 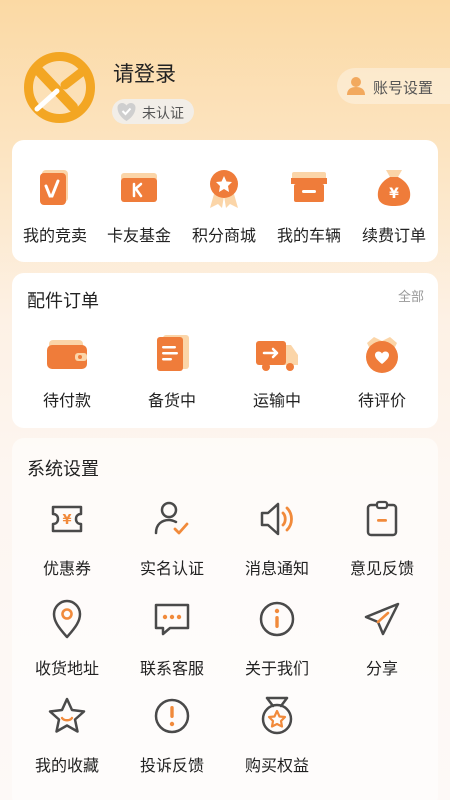 What do you see at coordinates (172, 619) in the screenshot?
I see `chat-bubble-icon` at bounding box center [172, 619].